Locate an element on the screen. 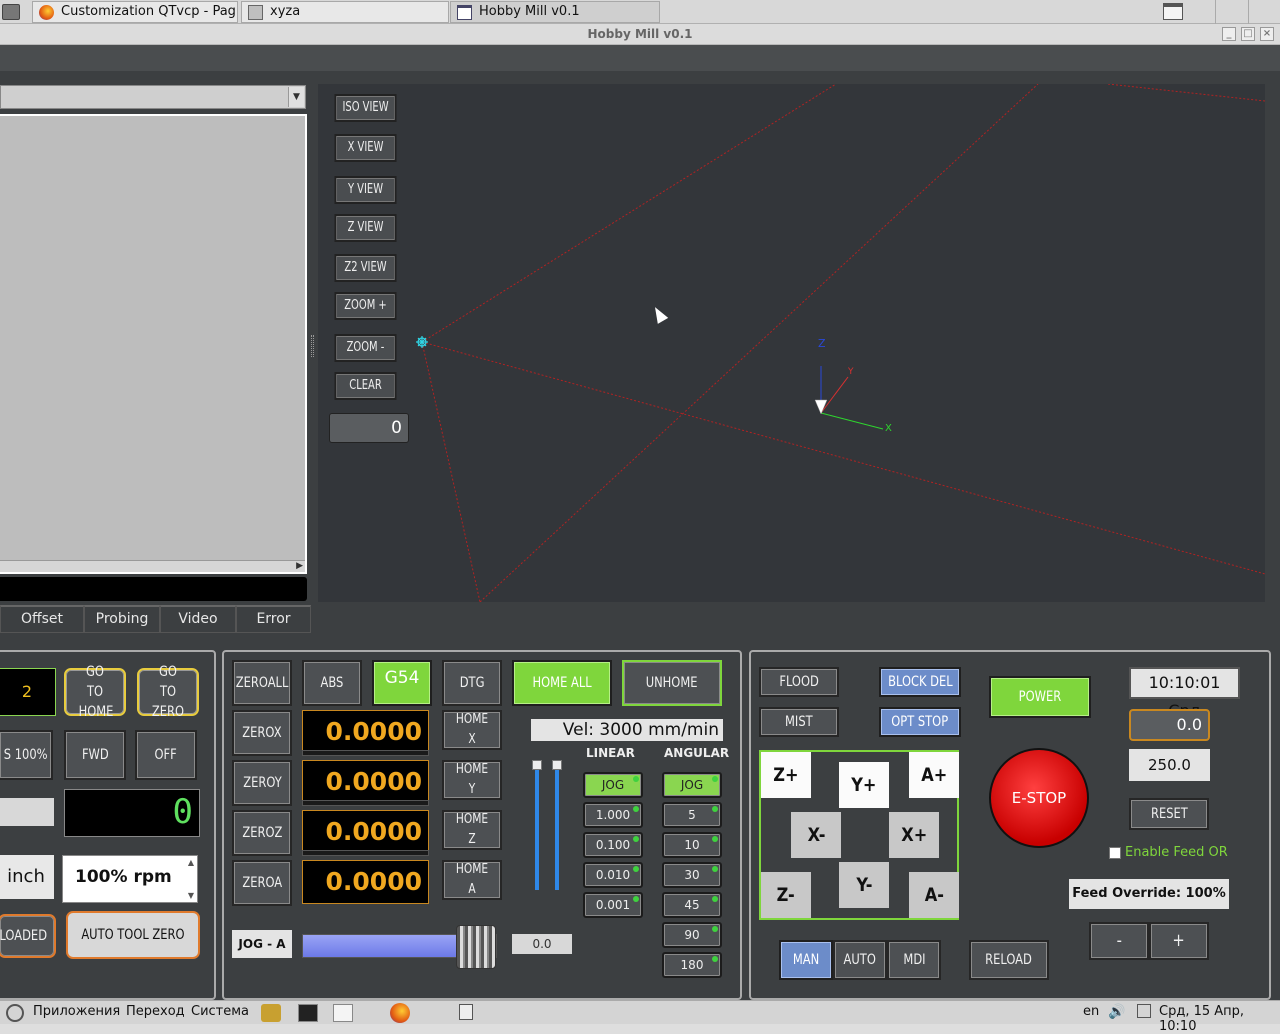  g54-button: G54 is located at coordinates (402, 683).